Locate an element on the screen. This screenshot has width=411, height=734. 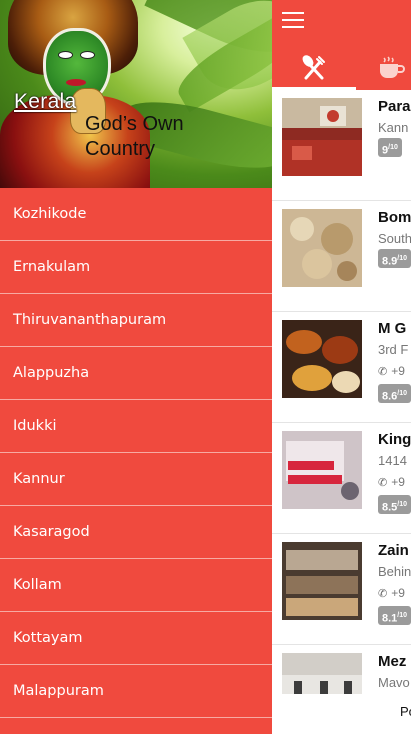
restaurant-address: Mavo is located at coordinates (394, 682).